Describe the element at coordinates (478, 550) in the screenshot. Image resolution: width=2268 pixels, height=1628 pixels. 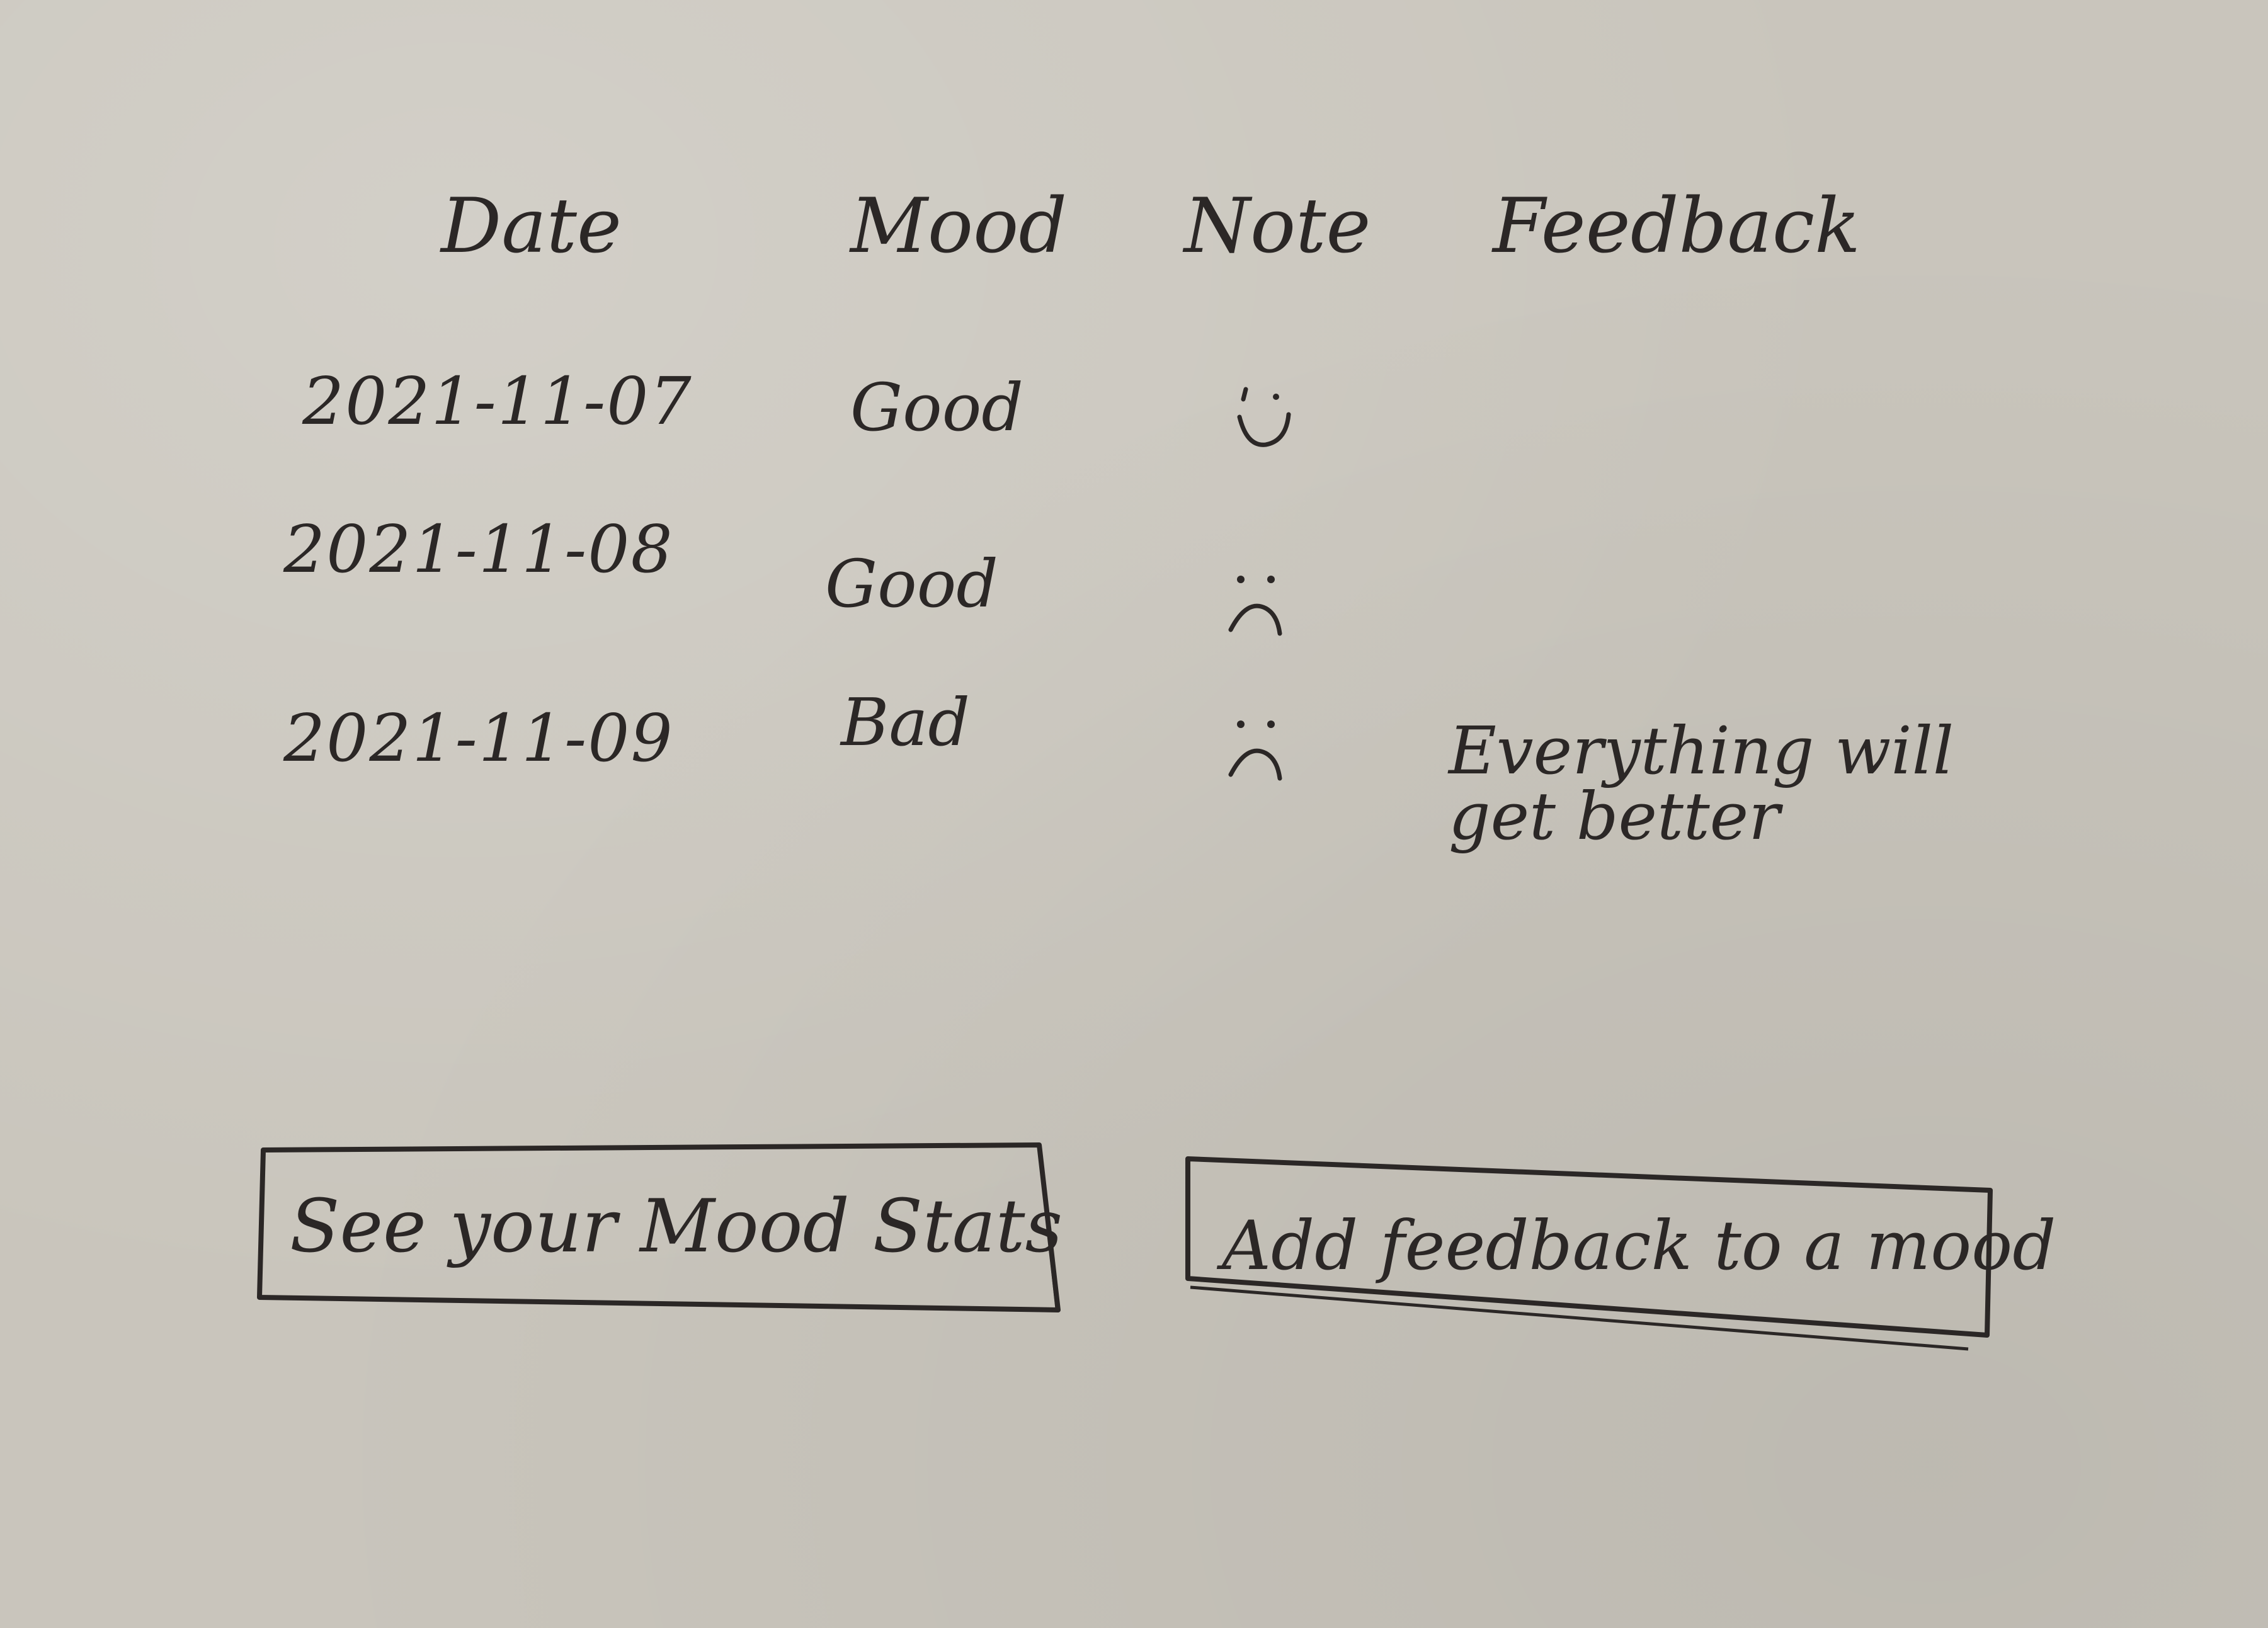
I see `table-row-2-date: 2021-11-08` at that location.